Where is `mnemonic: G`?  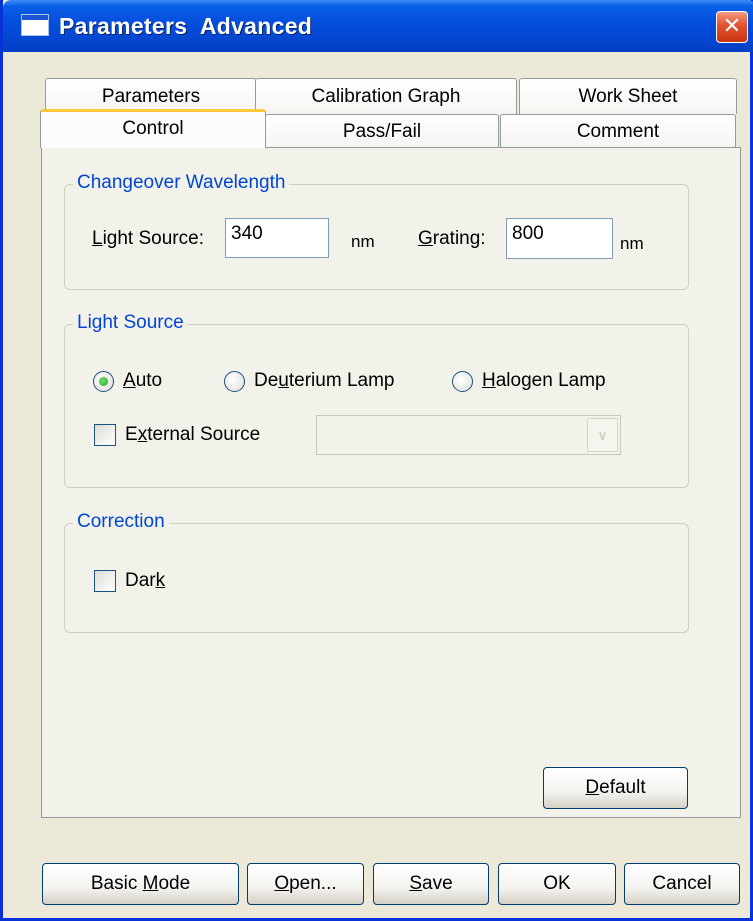
mnemonic: G is located at coordinates (425, 238).